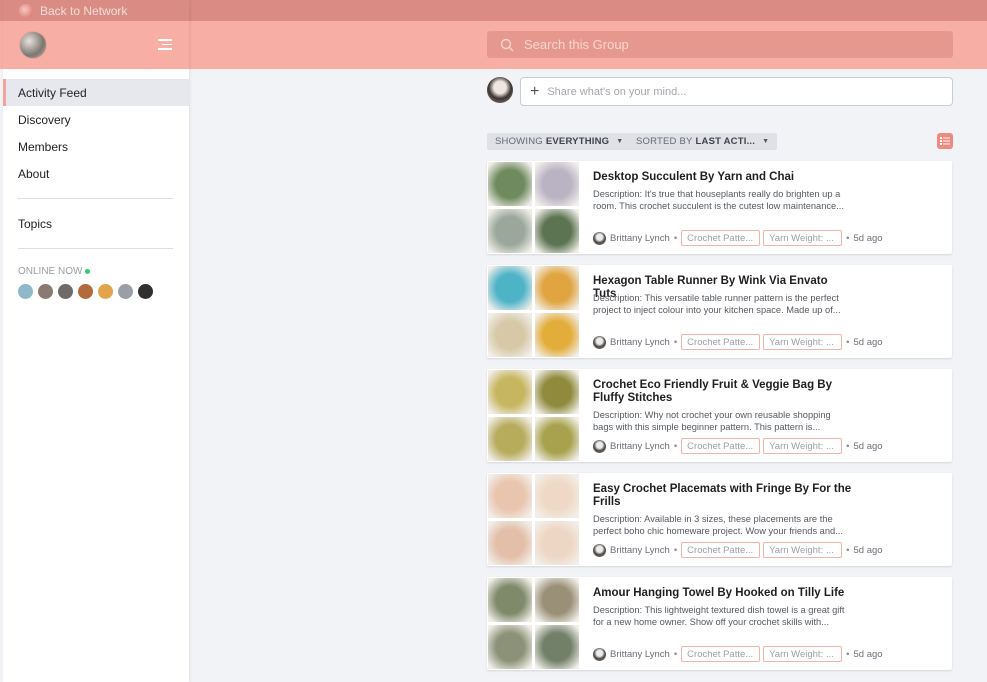 This screenshot has height=682, width=987. Describe the element at coordinates (723, 177) in the screenshot. I see `post-title: Desktop Succulent By Yarn and Chai` at that location.